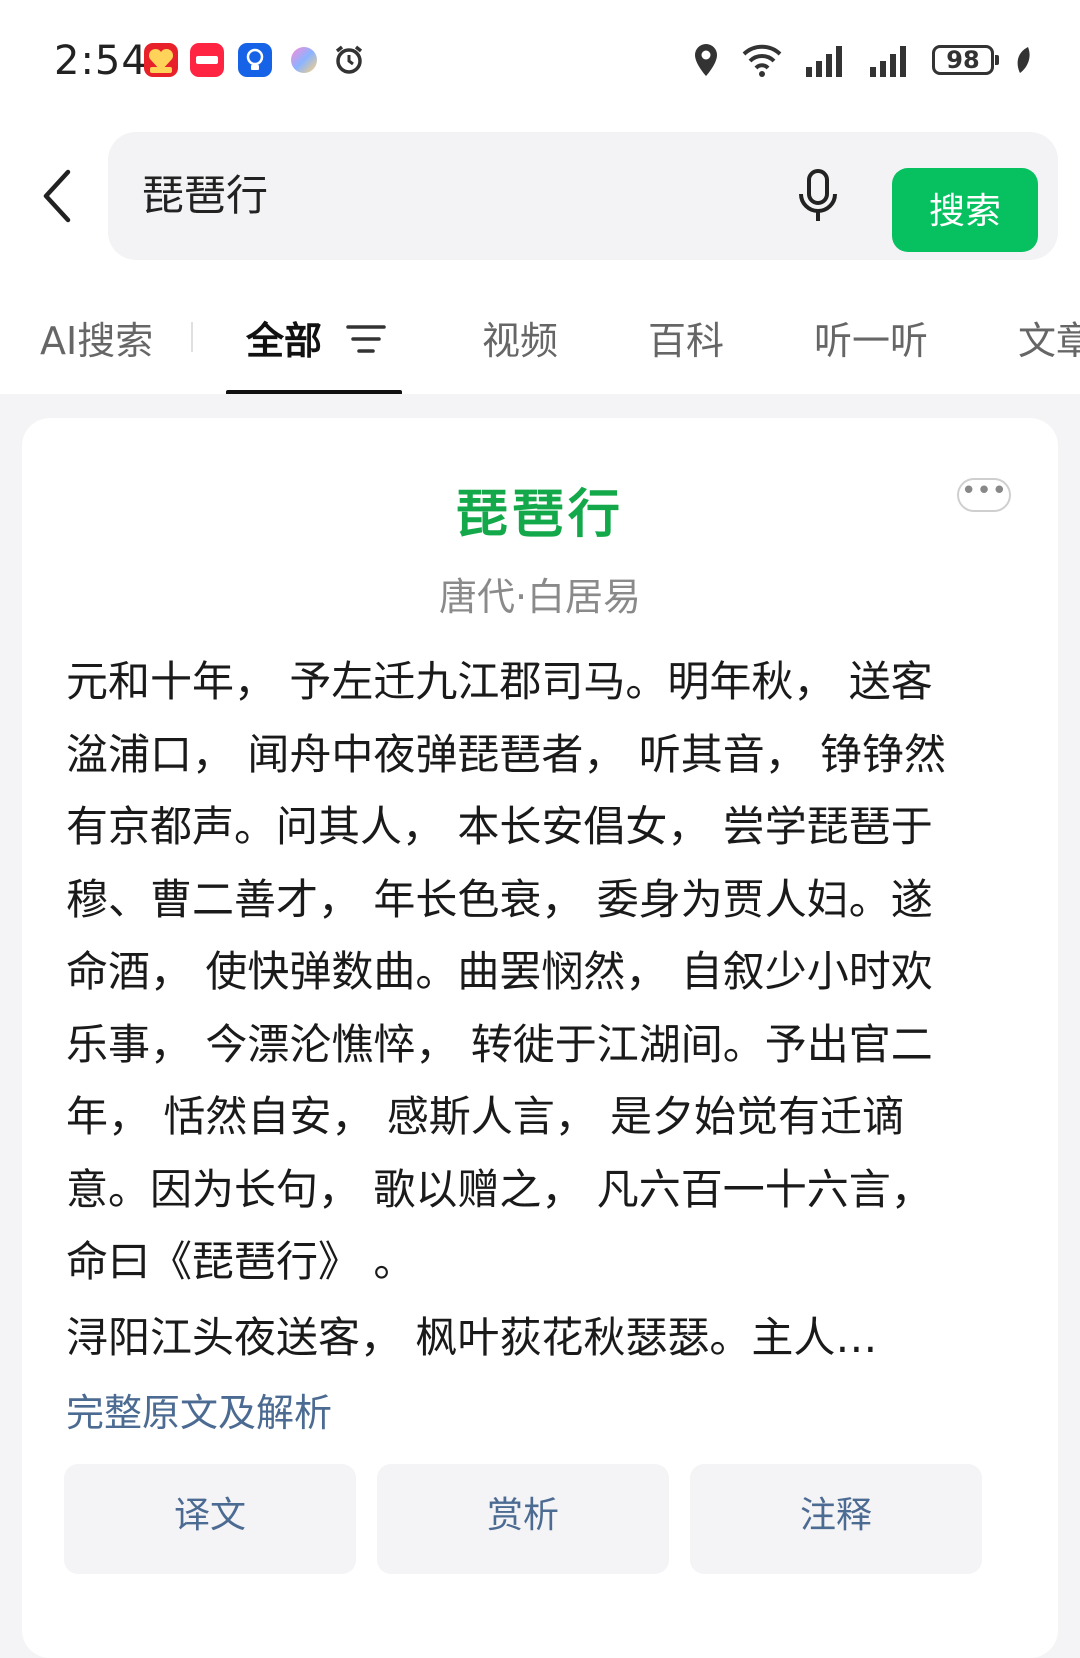  What do you see at coordinates (686, 337) in the screenshot?
I see `tab-baike: 百科` at bounding box center [686, 337].